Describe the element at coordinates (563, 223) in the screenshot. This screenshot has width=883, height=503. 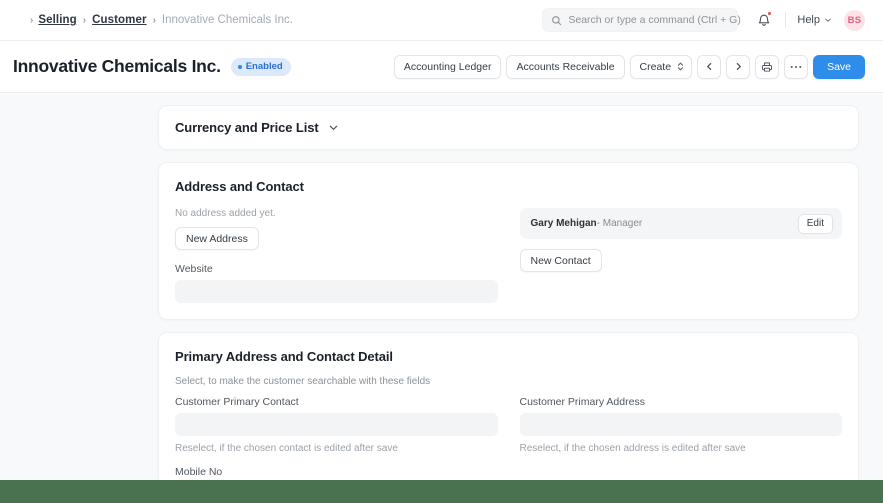
I see `contact-name: Gary Mehigan` at that location.